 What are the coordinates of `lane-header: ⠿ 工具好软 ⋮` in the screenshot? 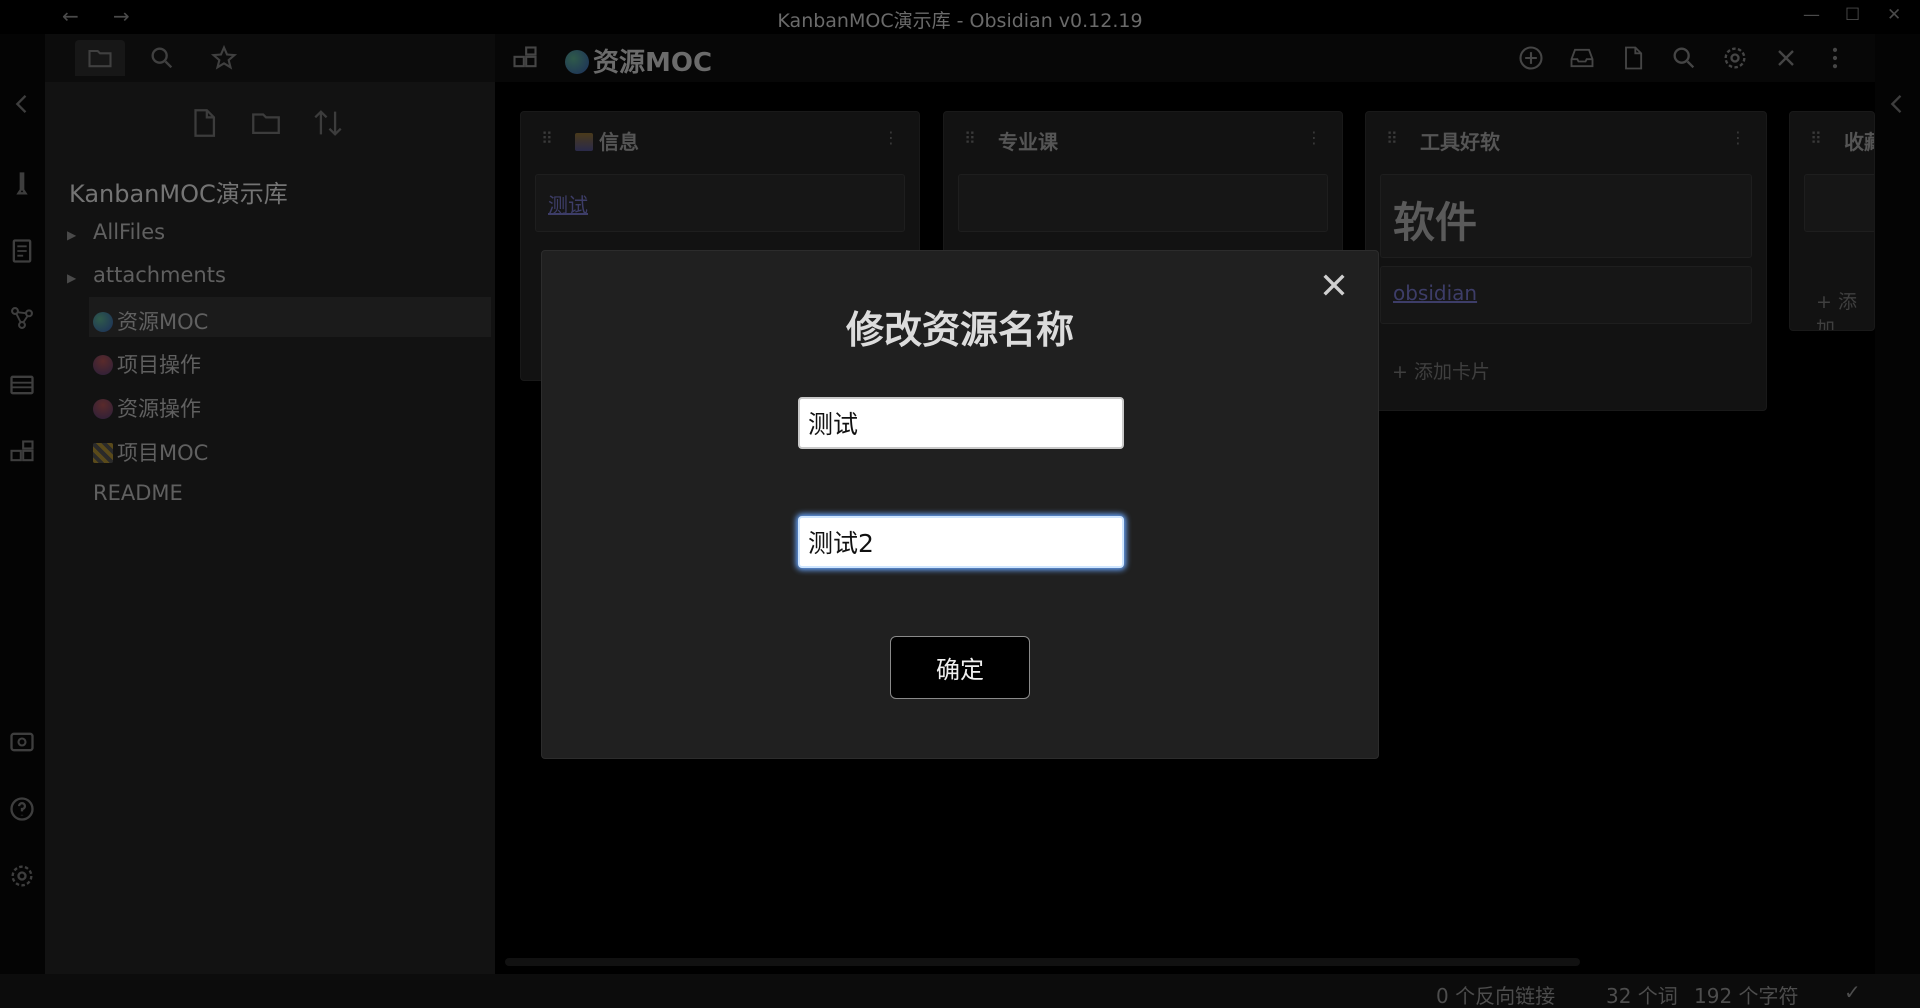 It's located at (1566, 139).